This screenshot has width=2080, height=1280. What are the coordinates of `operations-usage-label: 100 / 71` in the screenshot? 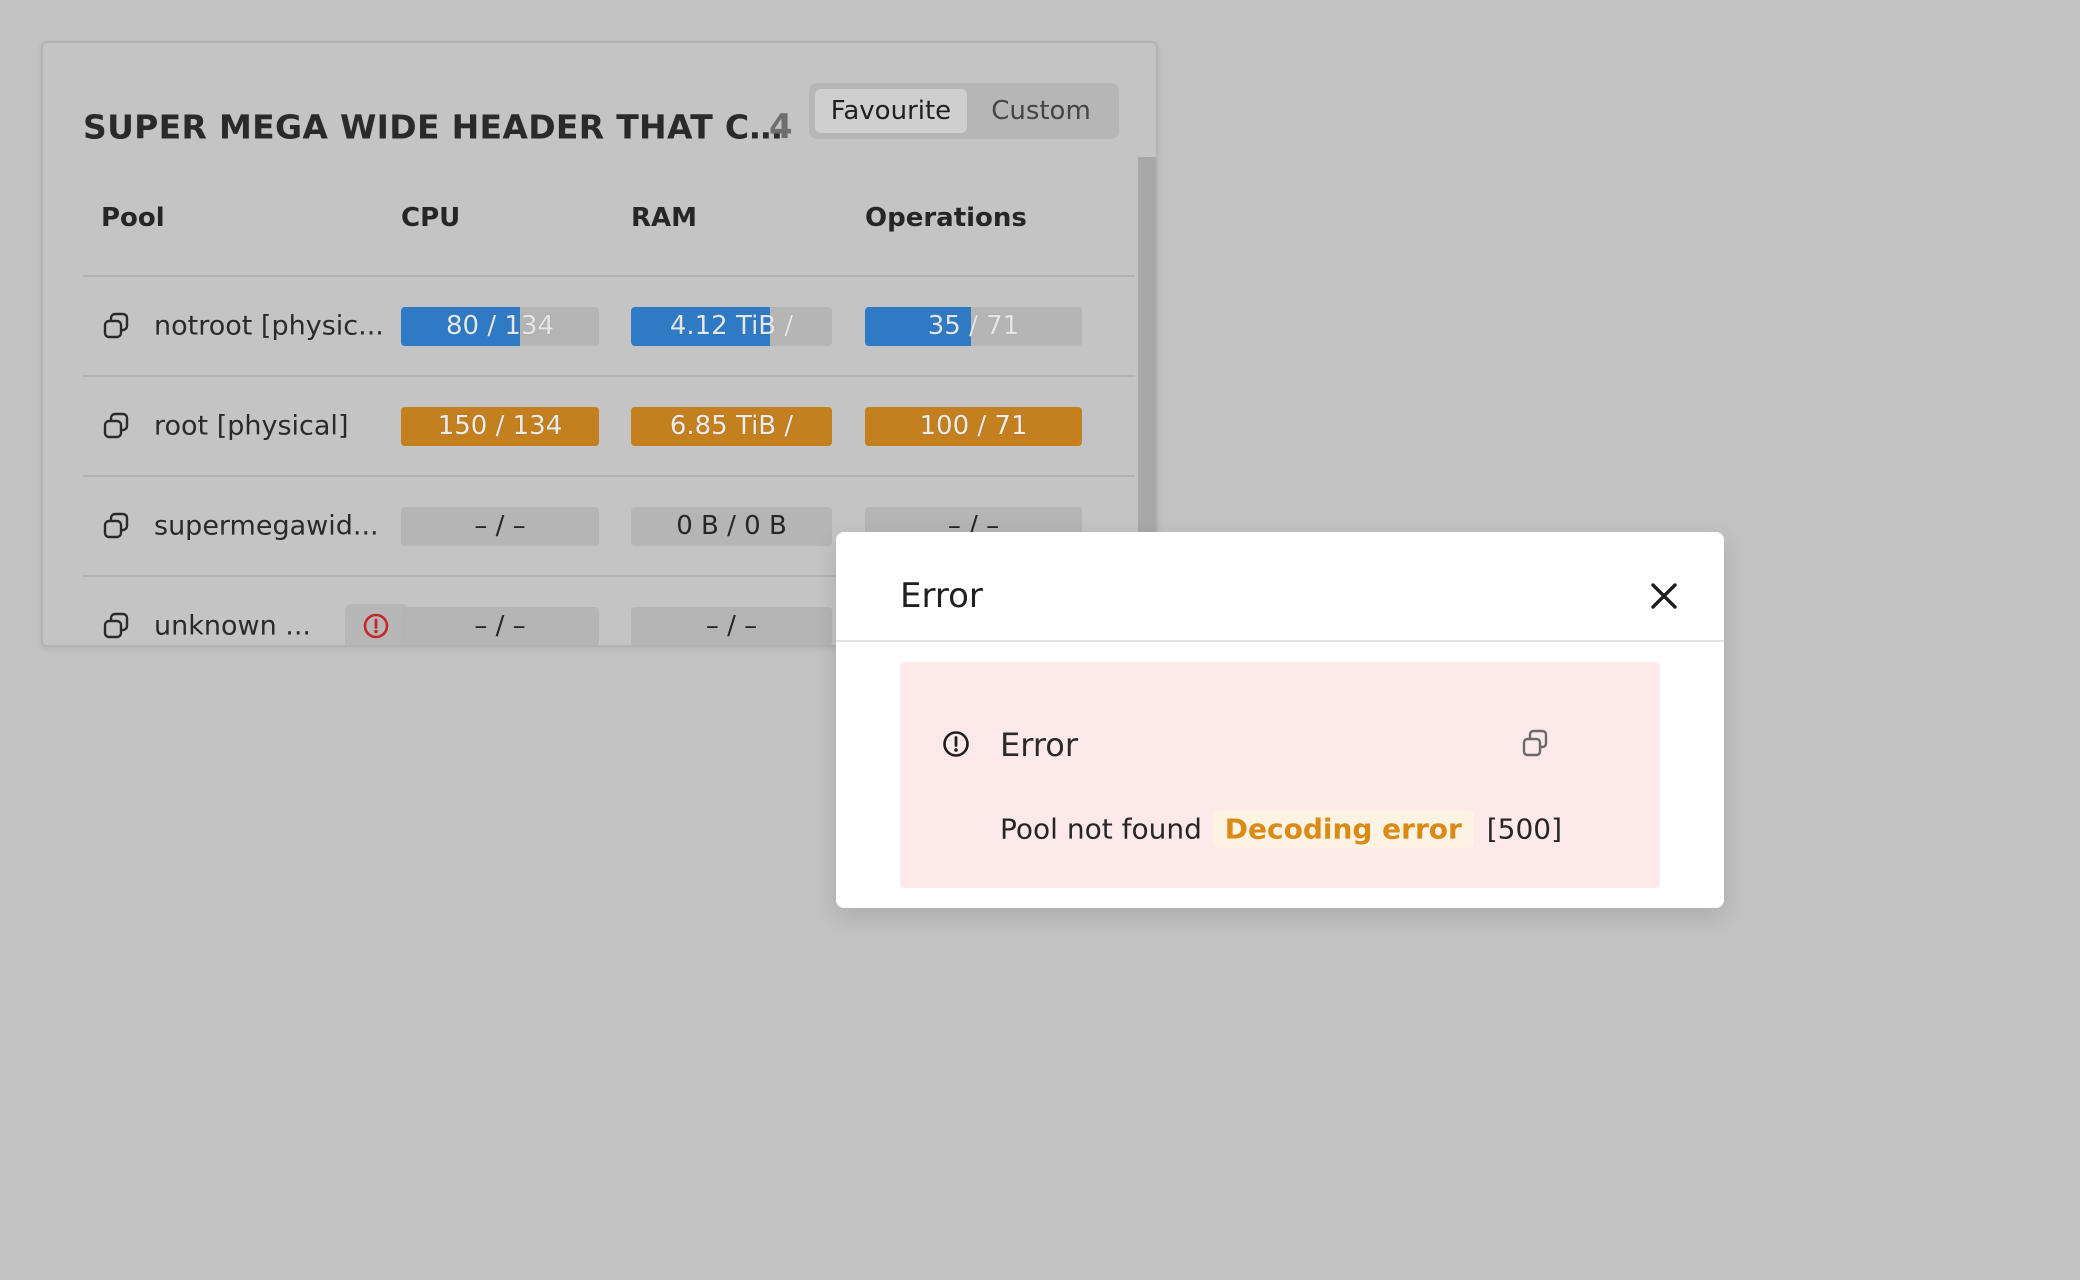 It's located at (973, 426).